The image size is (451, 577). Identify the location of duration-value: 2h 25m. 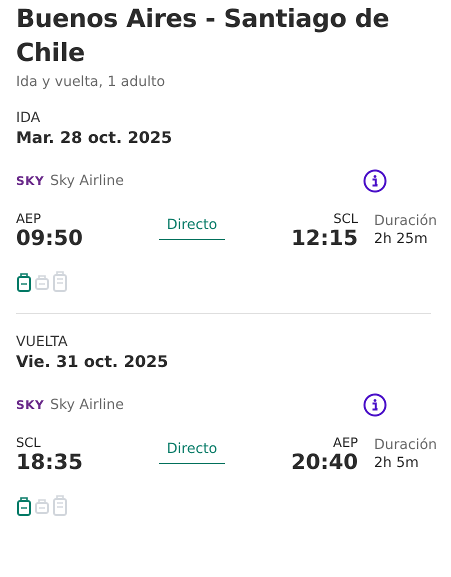
(401, 239).